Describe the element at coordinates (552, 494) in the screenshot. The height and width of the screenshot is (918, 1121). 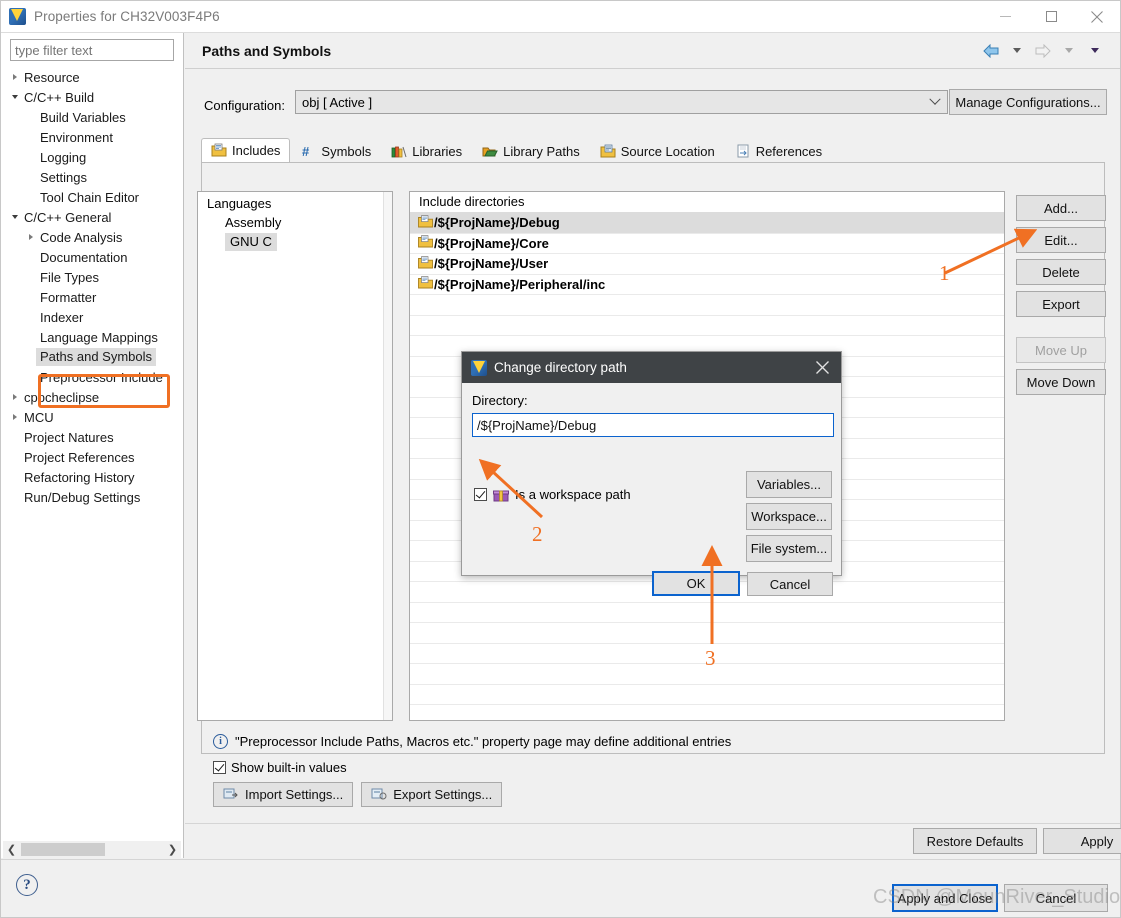
I see `workspace-path-row: Is a workspace path` at that location.